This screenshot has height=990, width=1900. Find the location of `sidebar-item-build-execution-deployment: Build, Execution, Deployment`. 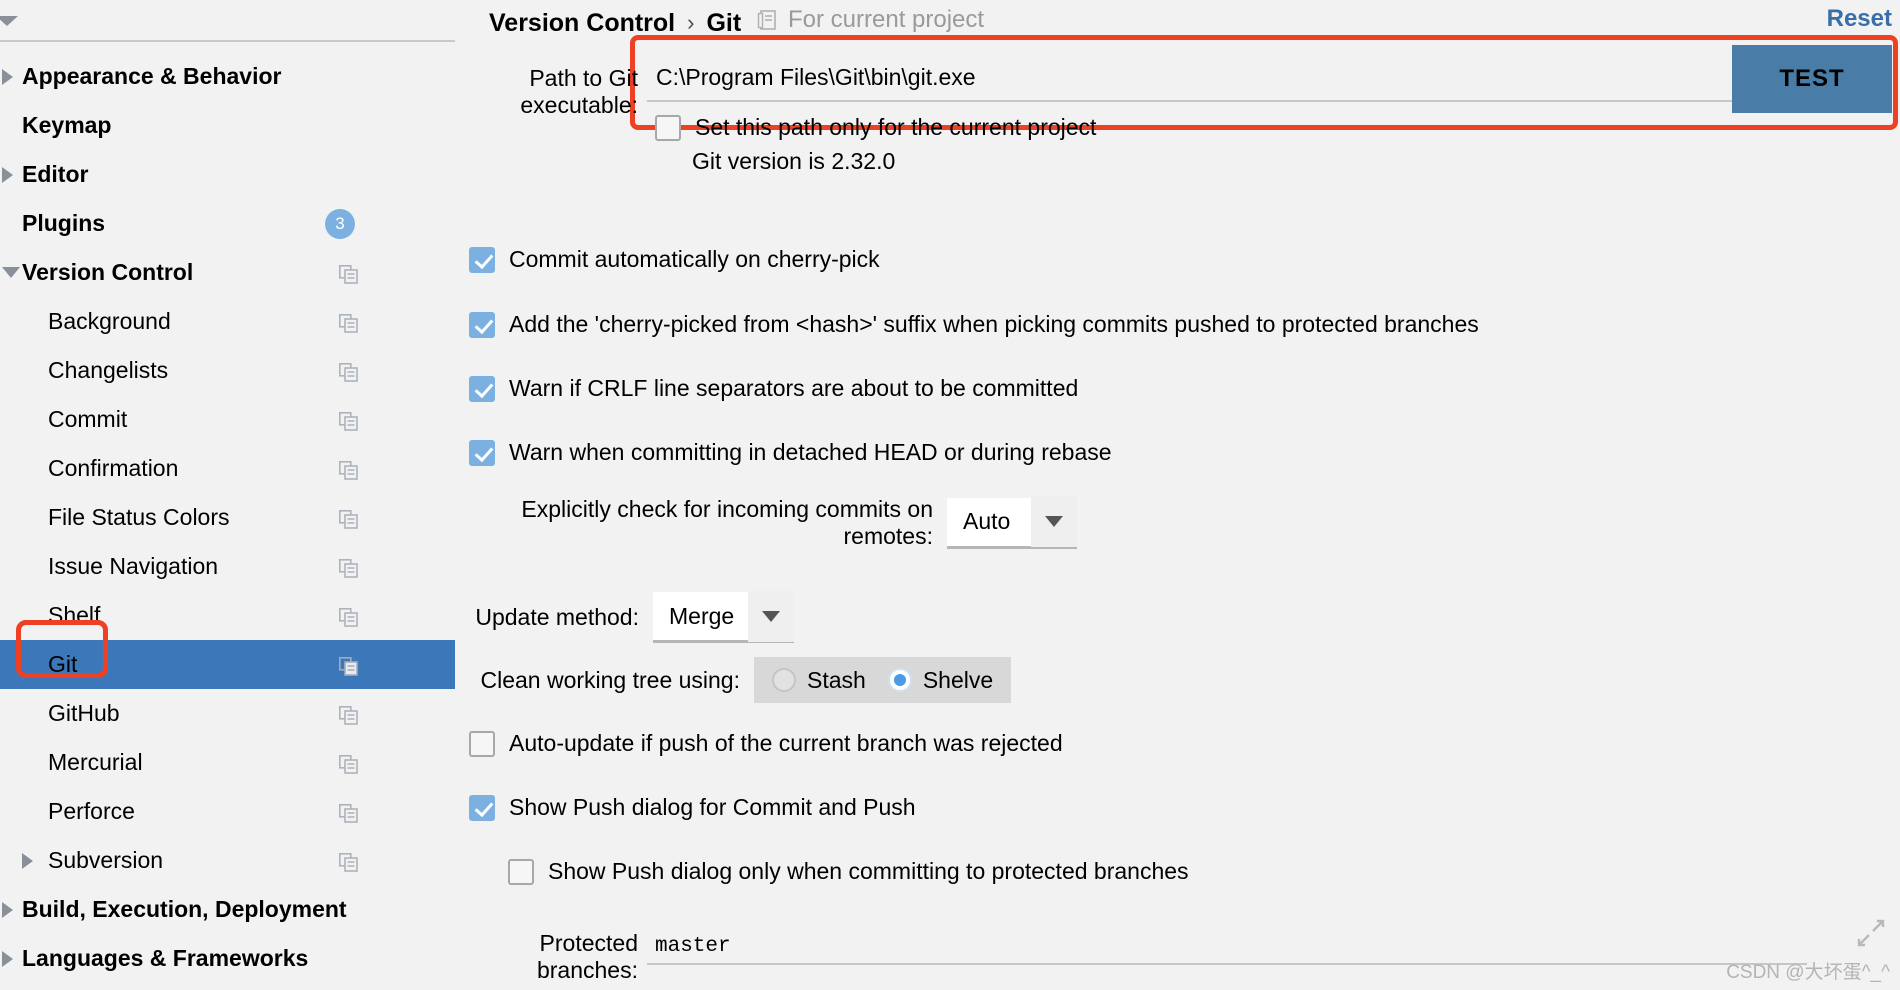

sidebar-item-build-execution-deployment: Build, Execution, Deployment is located at coordinates (227, 909).